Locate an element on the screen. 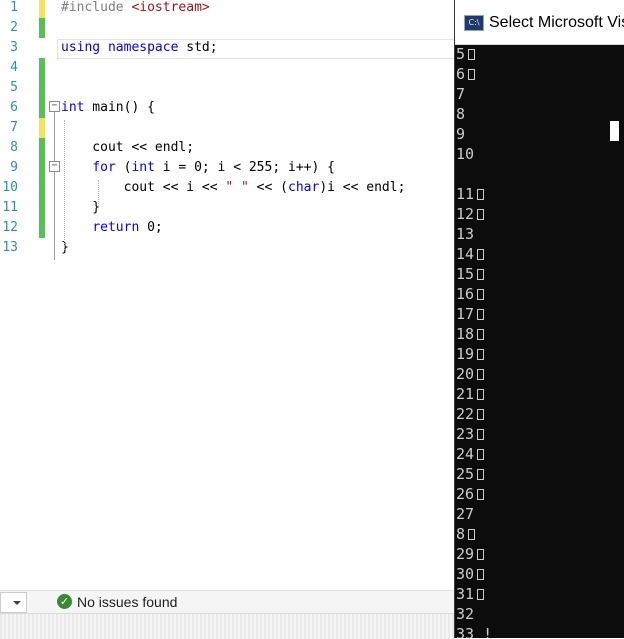 Image resolution: width=624 pixels, height=639 pixels. issues-status-text: No issues found is located at coordinates (127, 602).